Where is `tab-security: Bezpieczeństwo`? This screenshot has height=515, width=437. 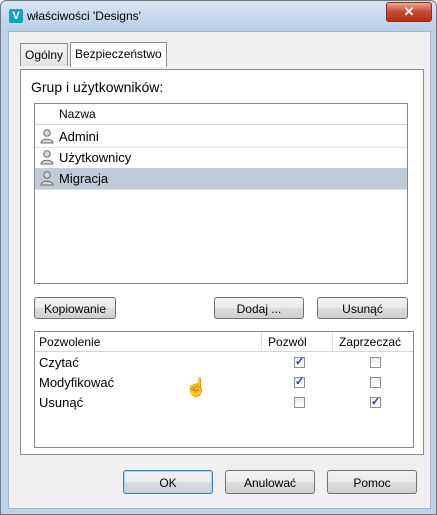 tab-security: Bezpieczeństwo is located at coordinates (118, 54).